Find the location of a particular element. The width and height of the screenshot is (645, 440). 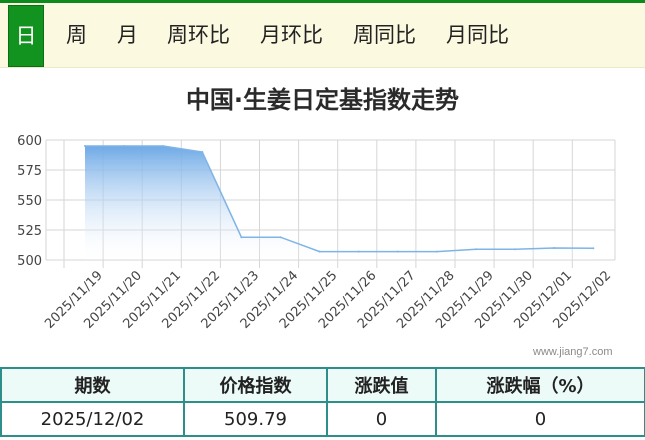

period-tab-bar: 日 周 月 周环比 月环比 周同比 月同比 is located at coordinates (322, 35).